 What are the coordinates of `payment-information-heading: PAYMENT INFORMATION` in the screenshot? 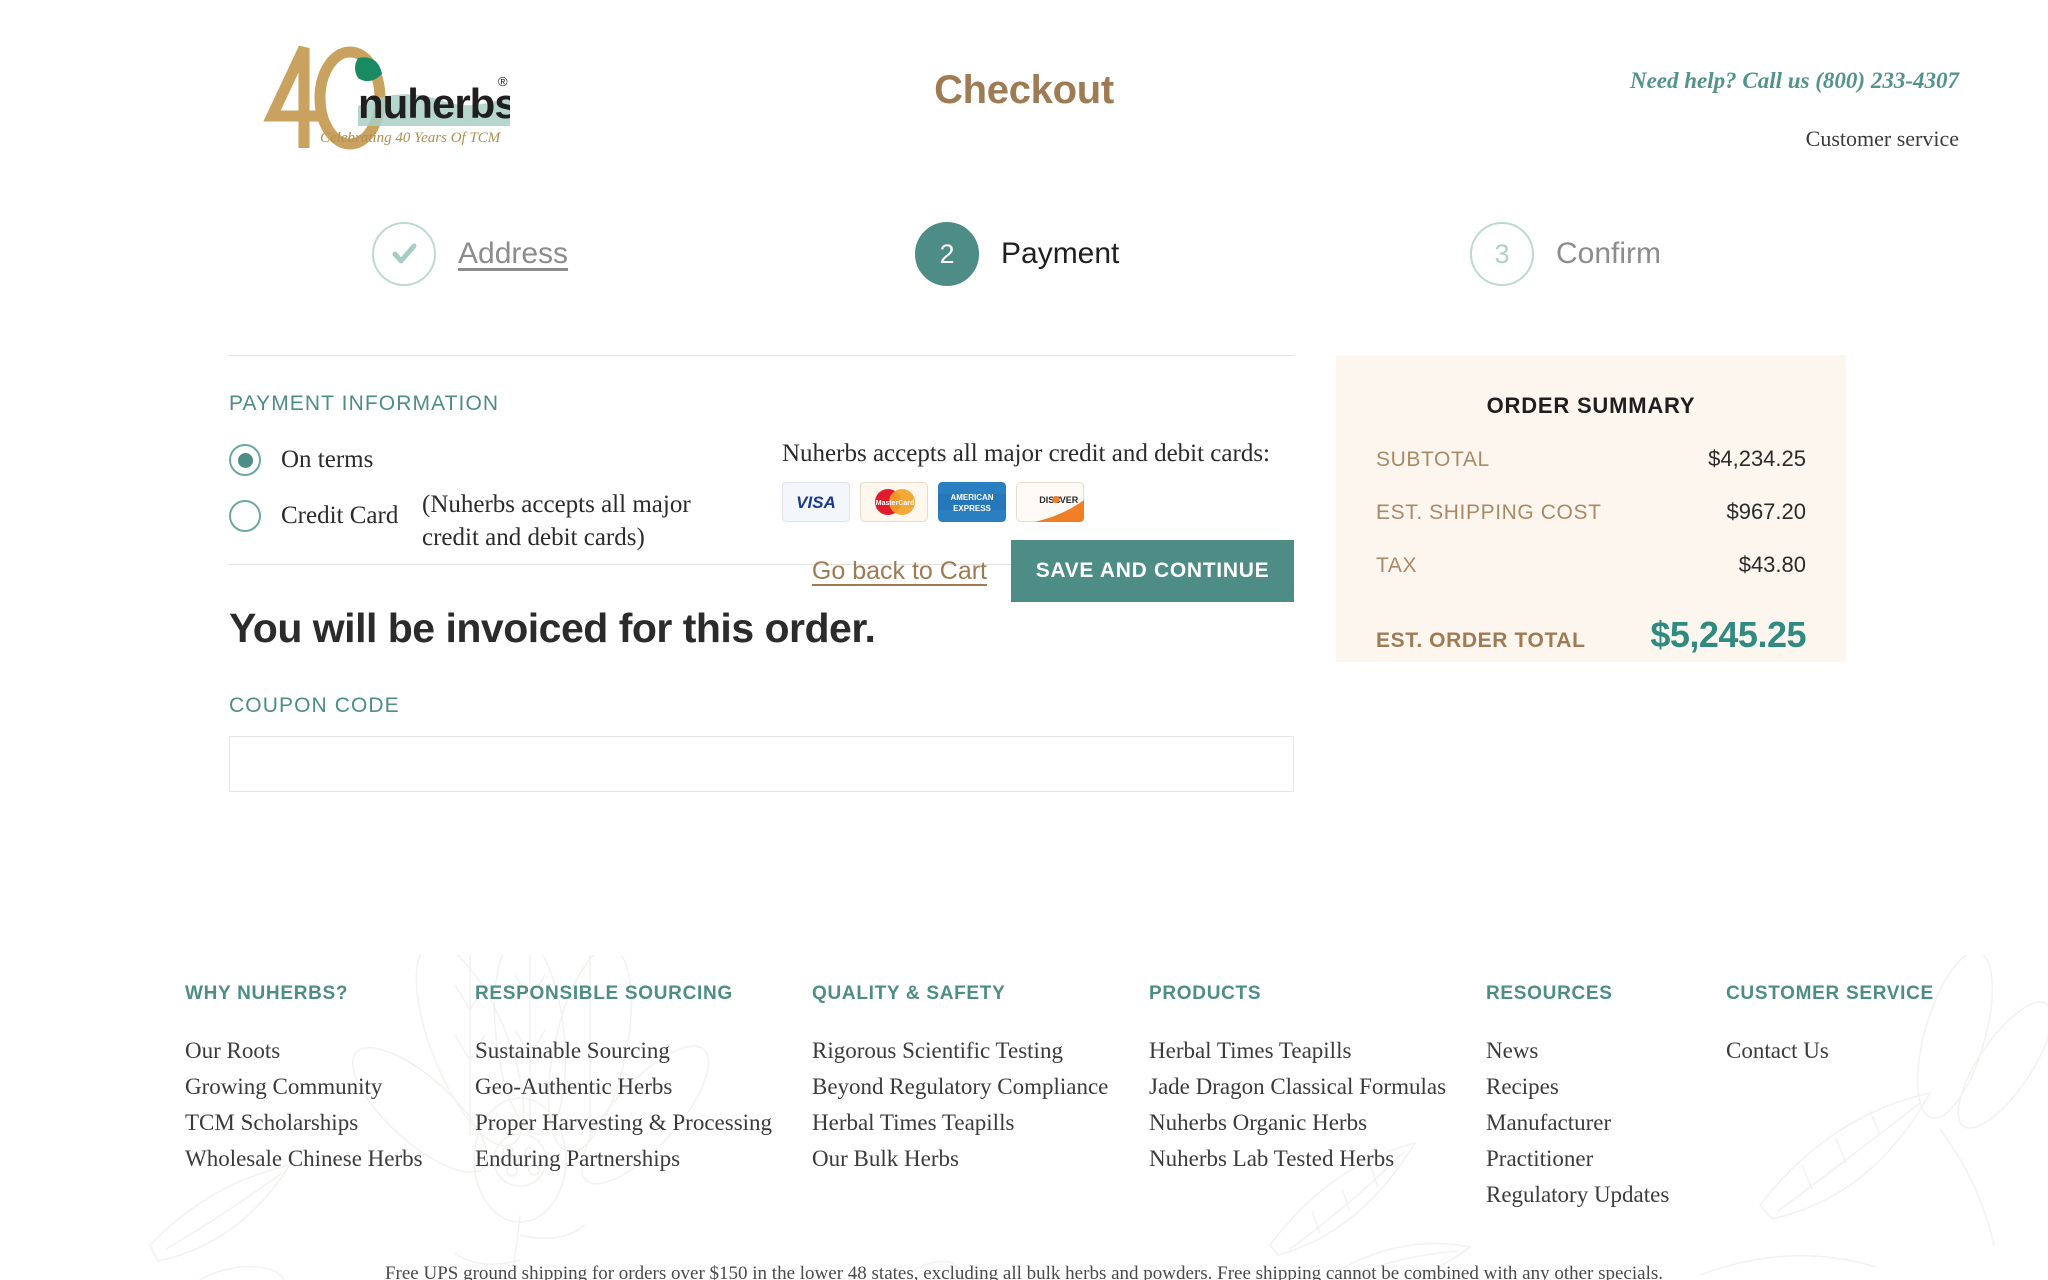 It's located at (364, 403).